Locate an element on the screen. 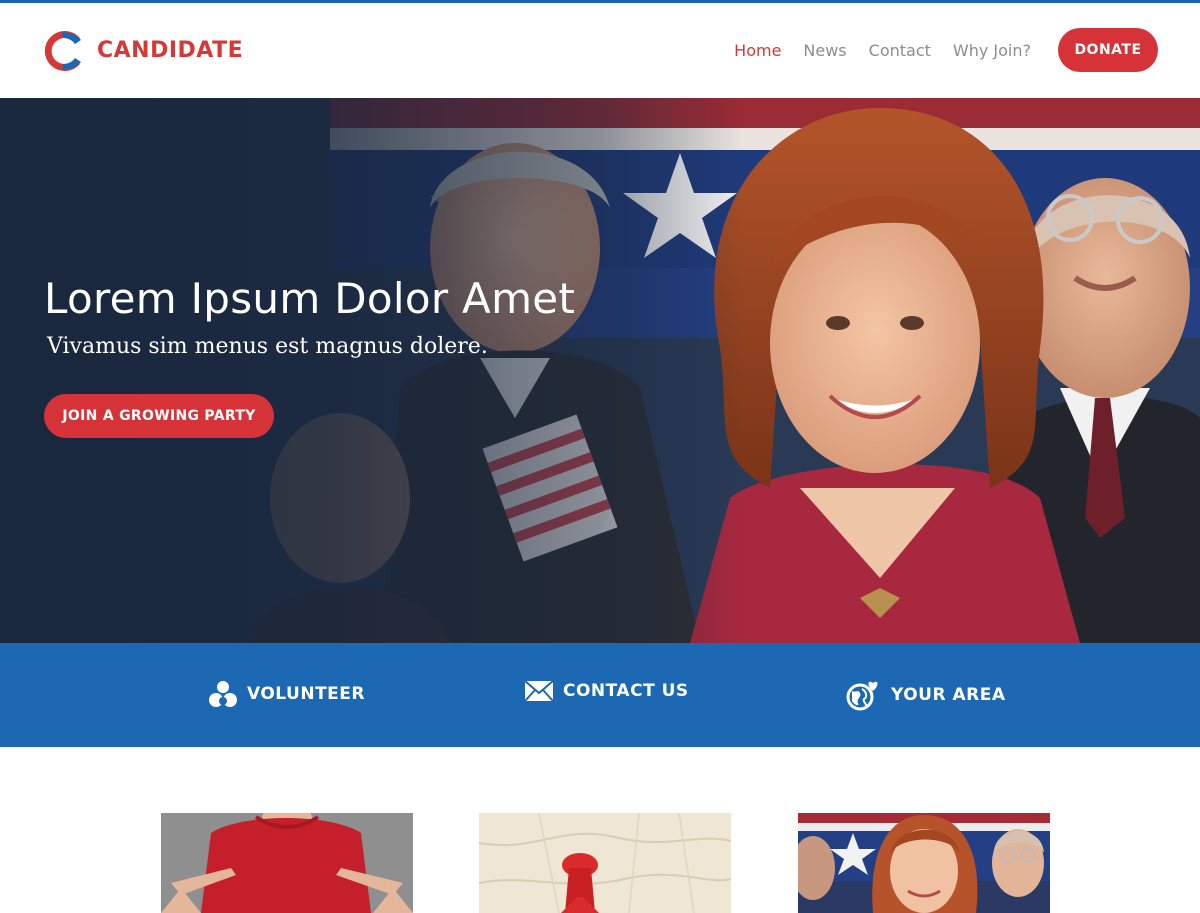 The width and height of the screenshot is (1200, 913). nav-why-join: Why Join? is located at coordinates (992, 50).